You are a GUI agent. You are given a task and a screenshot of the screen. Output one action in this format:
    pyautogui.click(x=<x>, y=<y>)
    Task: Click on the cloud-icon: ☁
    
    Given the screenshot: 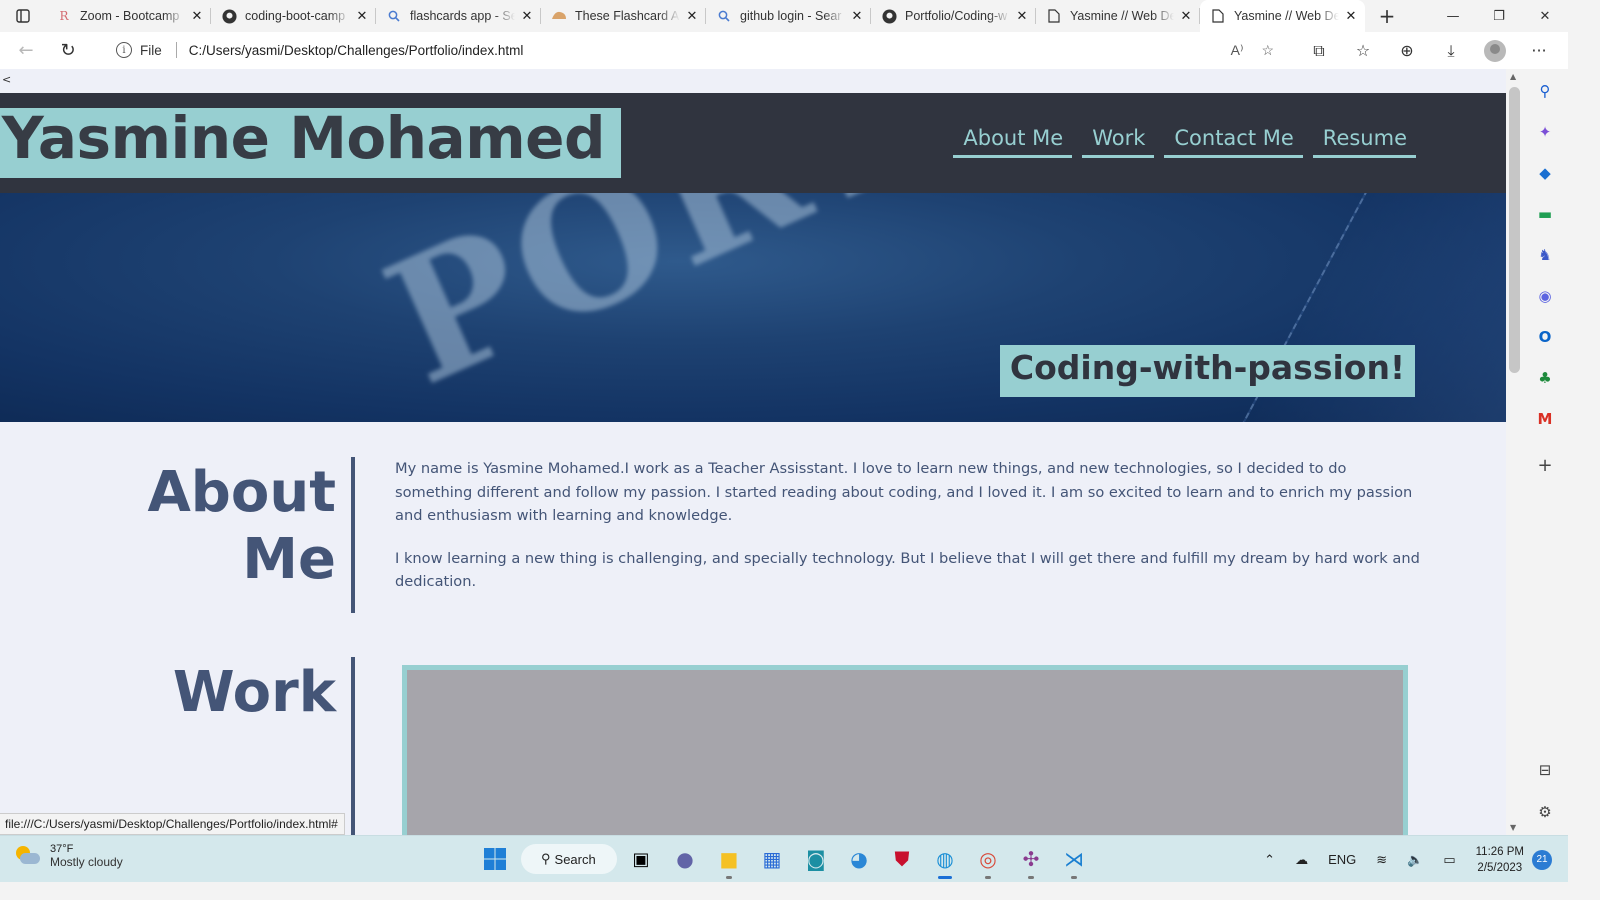 What is the action you would take?
    pyautogui.click(x=1301, y=860)
    